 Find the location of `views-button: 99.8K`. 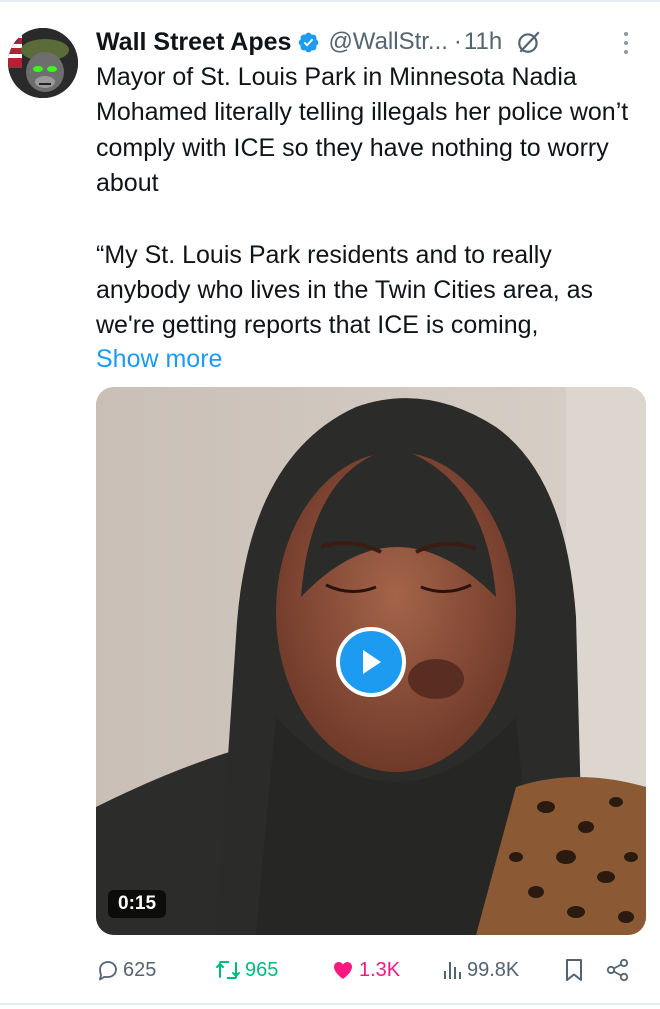

views-button: 99.8K is located at coordinates (479, 970).